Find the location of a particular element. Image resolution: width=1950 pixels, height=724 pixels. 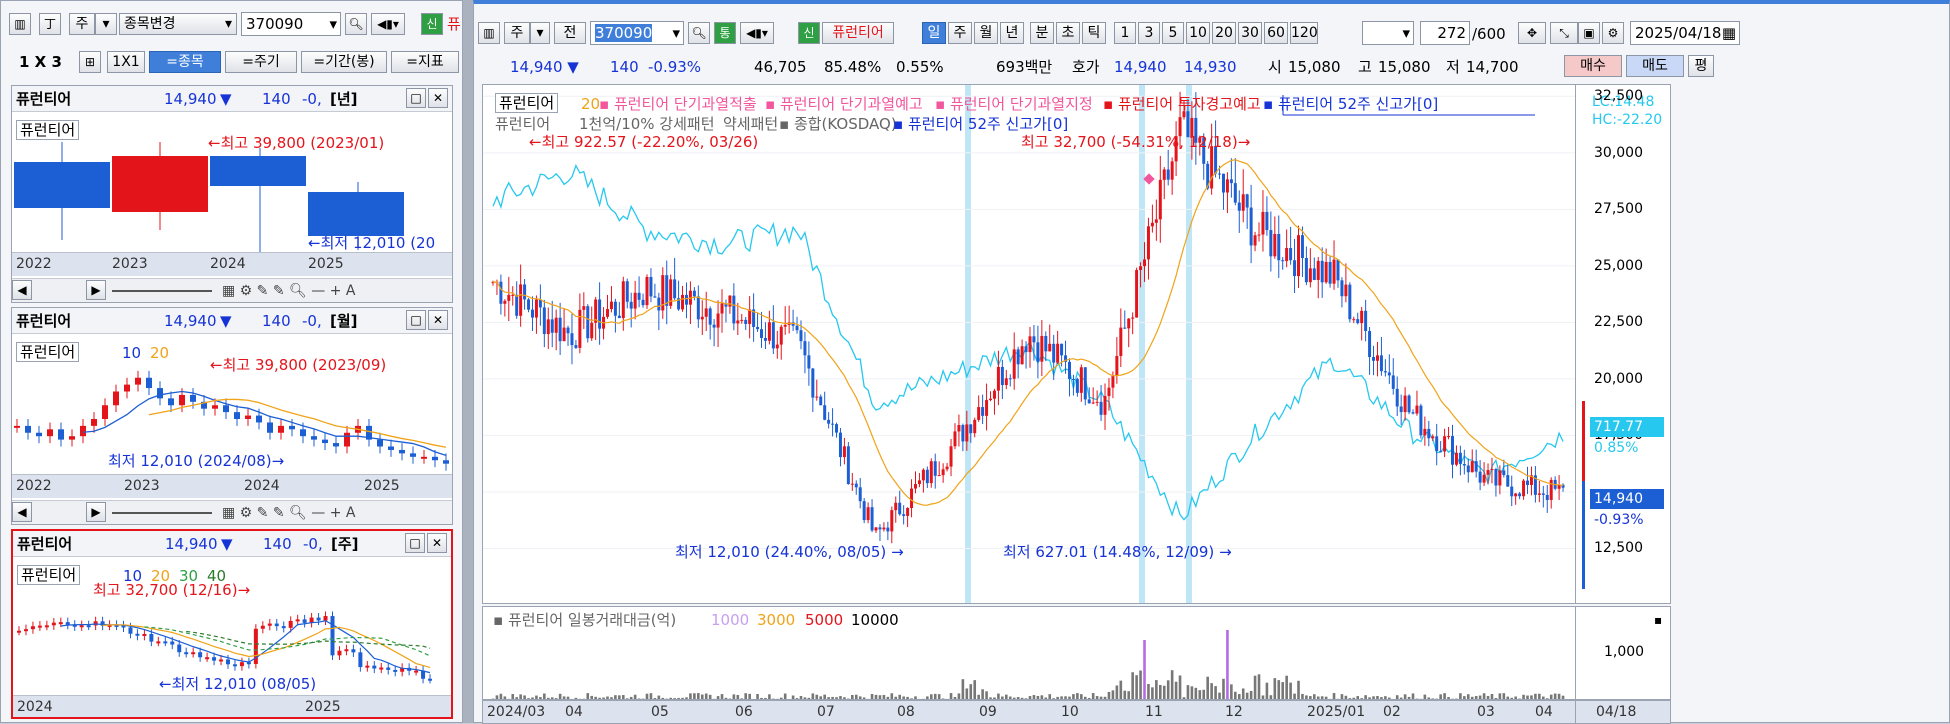

period-month: 월 is located at coordinates (986, 33).